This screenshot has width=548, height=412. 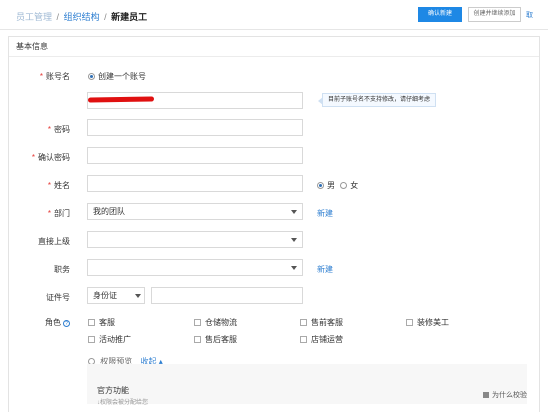 What do you see at coordinates (116, 295) in the screenshot?
I see `id-type-select: 身份证` at bounding box center [116, 295].